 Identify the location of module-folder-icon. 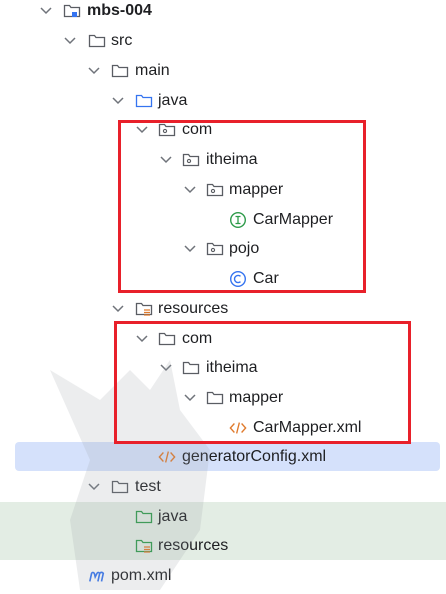
(72, 11).